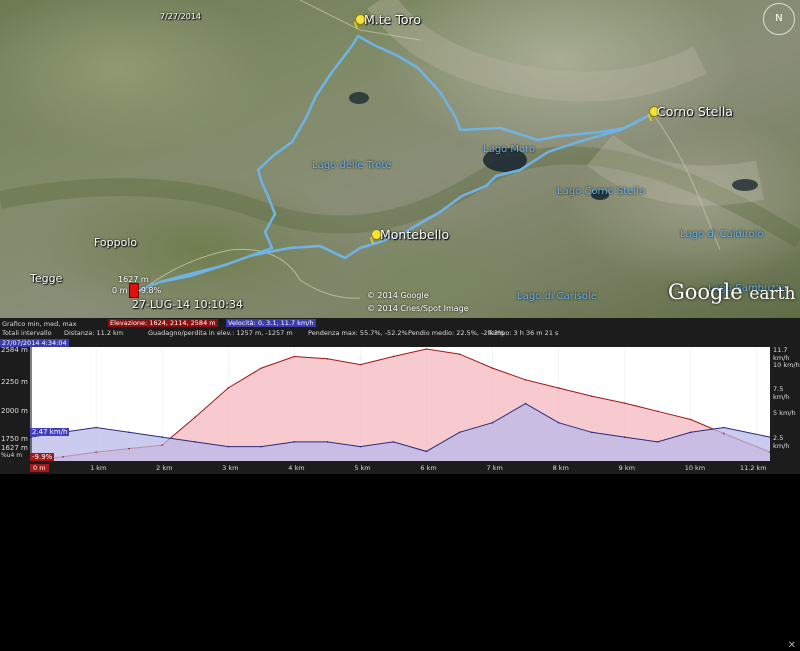 This screenshot has height=651, width=800. I want to click on y-right-tick: 11.7 km/h, so click(781, 354).